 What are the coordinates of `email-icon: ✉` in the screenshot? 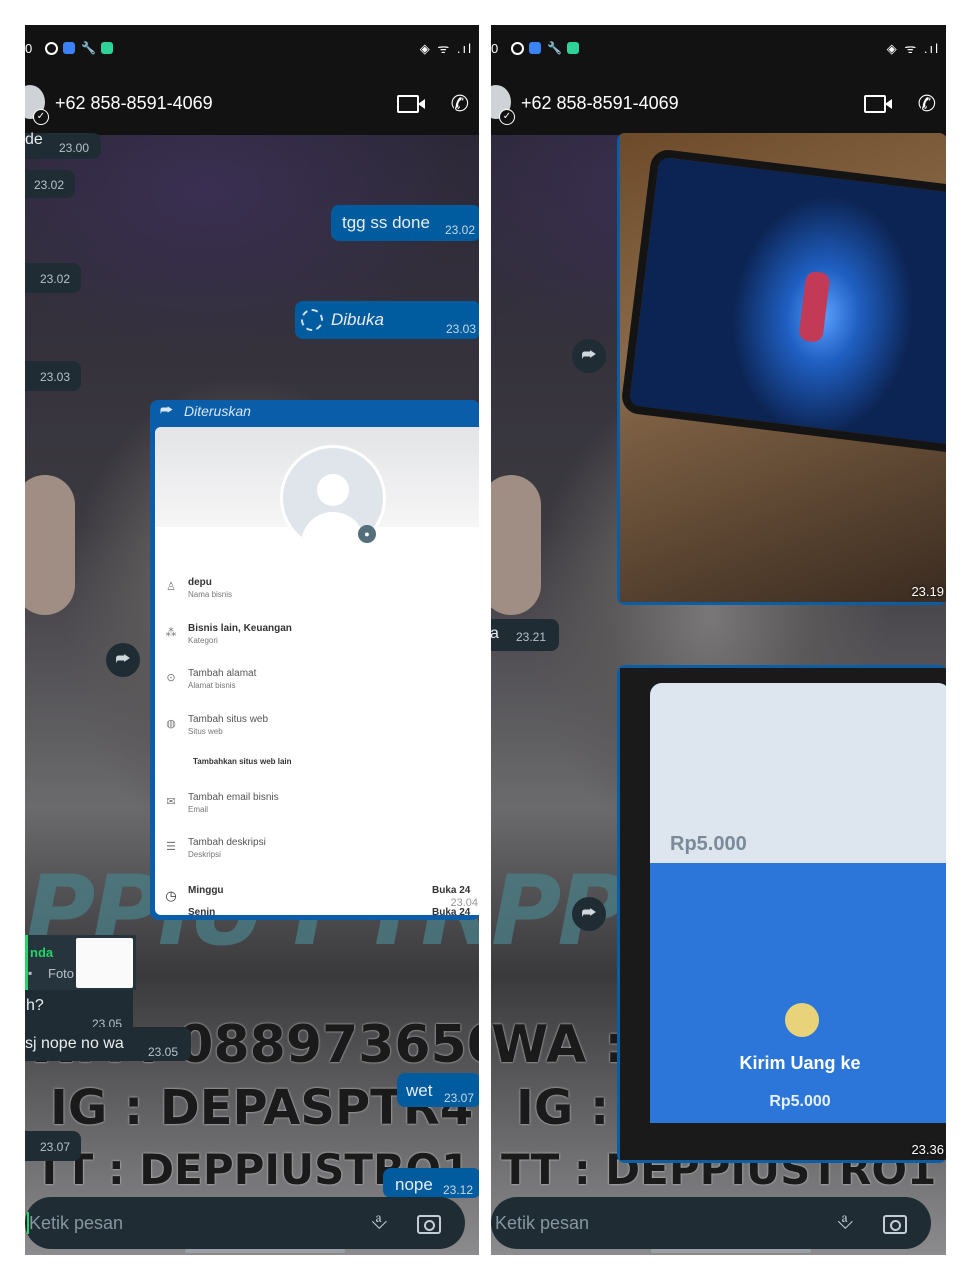 It's located at (171, 802).